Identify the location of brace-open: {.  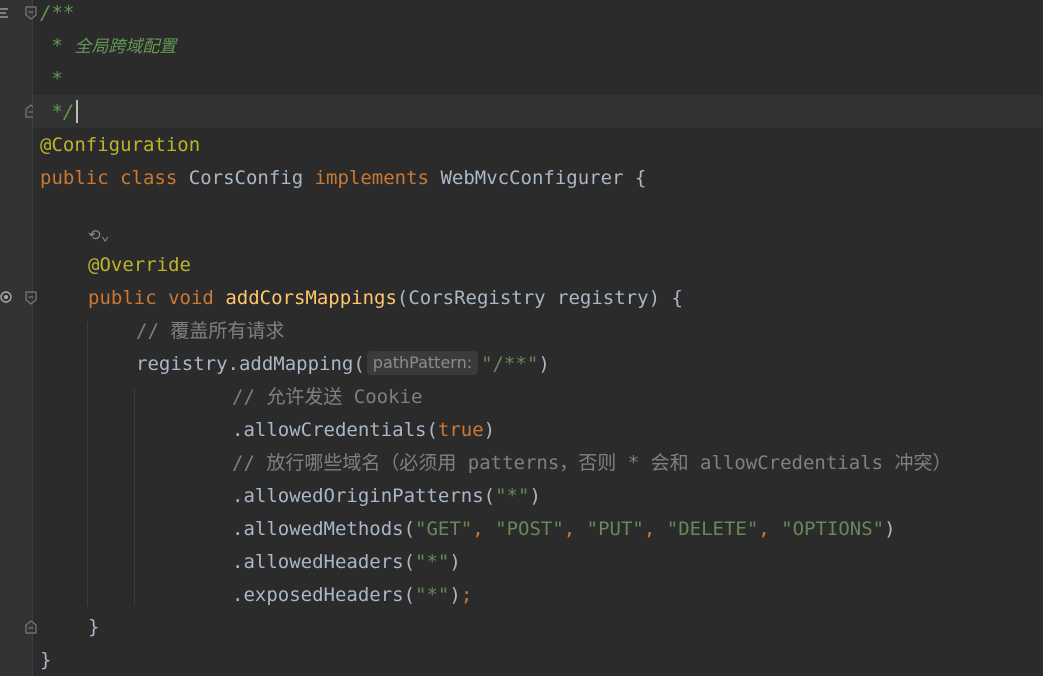
(640, 178).